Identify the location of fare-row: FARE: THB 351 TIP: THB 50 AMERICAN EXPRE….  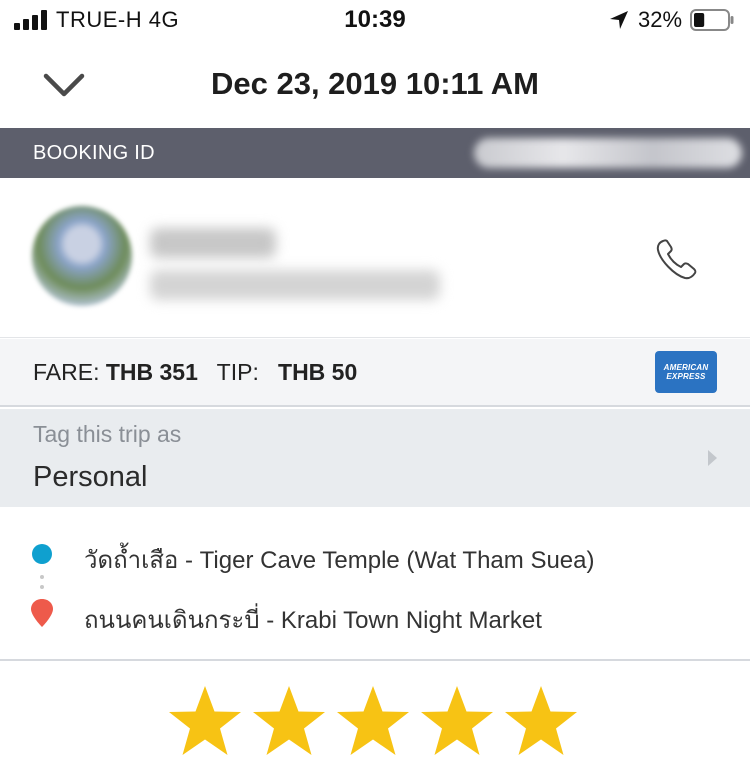
(375, 373).